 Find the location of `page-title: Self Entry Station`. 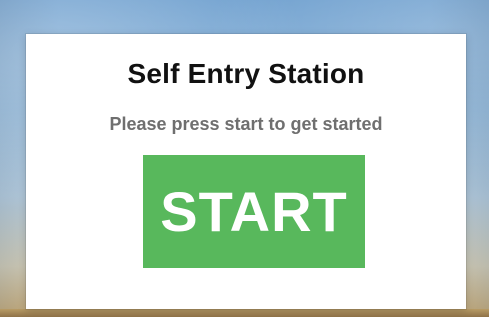

page-title: Self Entry Station is located at coordinates (246, 73).